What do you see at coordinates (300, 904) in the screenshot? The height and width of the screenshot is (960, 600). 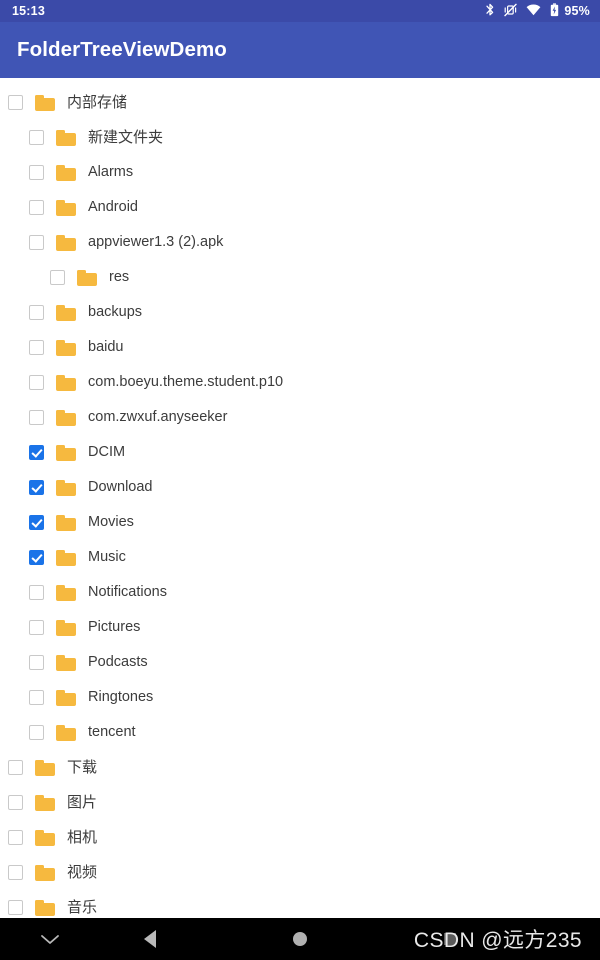 I see `tree-row: 音乐` at bounding box center [300, 904].